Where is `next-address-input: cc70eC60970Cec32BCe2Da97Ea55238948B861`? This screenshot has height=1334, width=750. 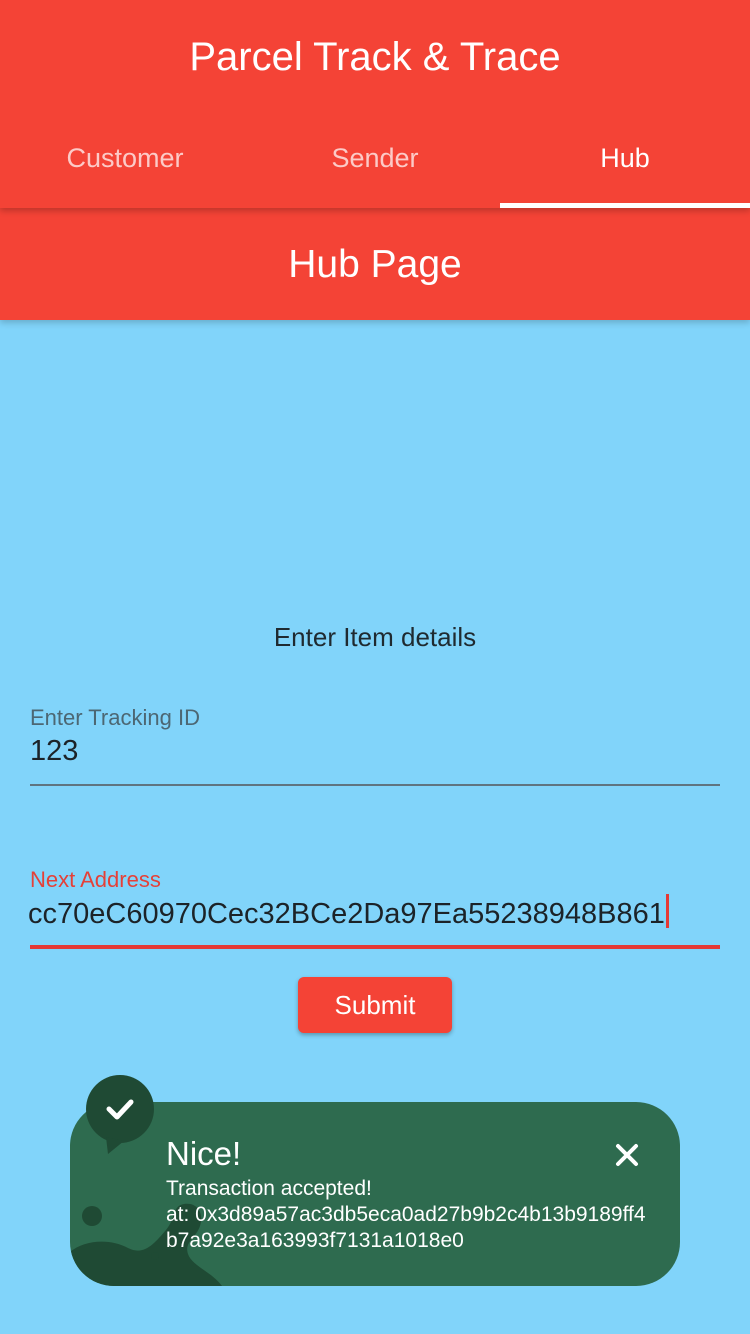 next-address-input: cc70eC60970Cec32BCe2Da97Ea55238948B861 is located at coordinates (373, 913).